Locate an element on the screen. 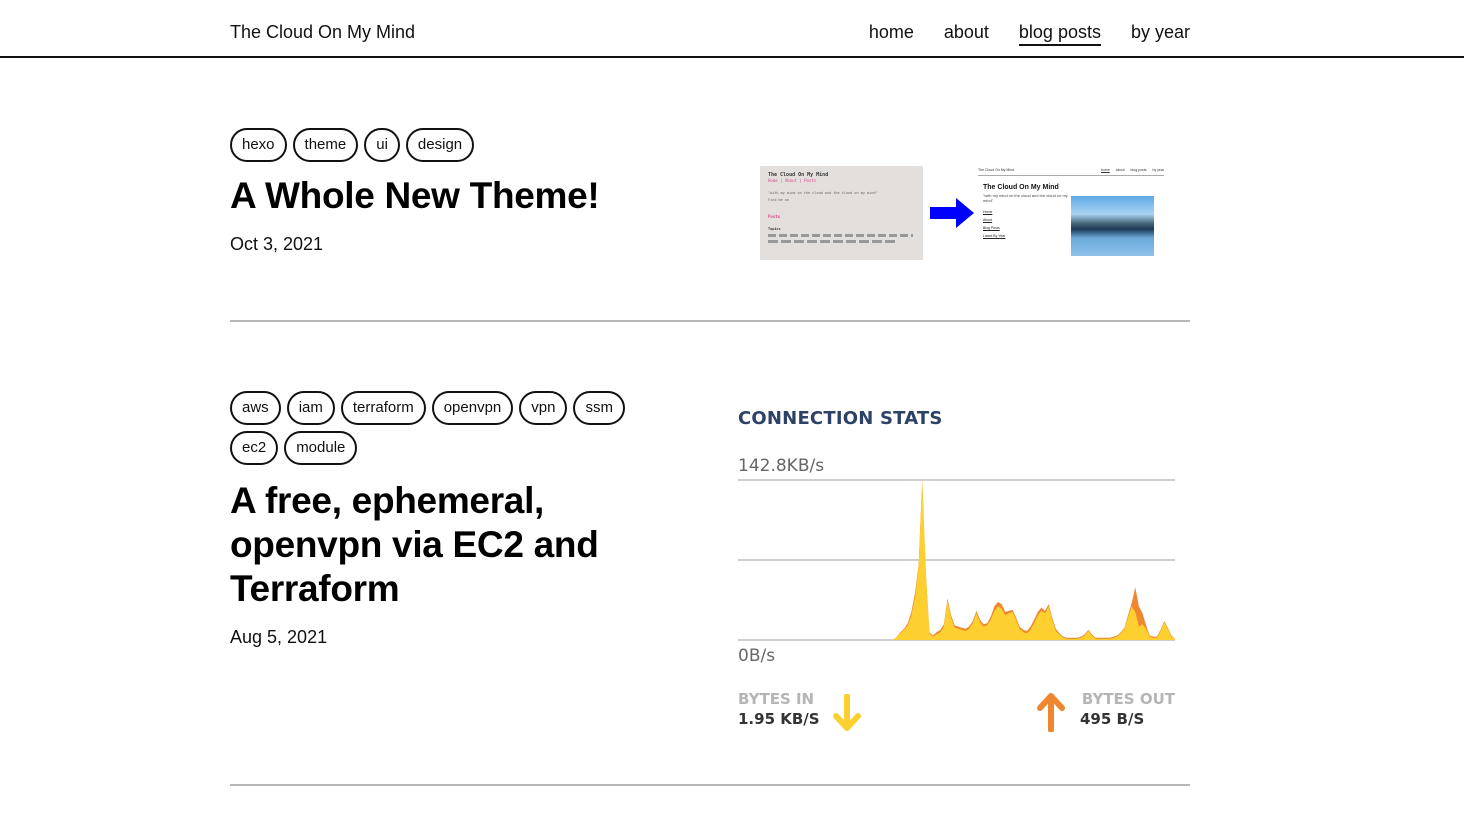 The width and height of the screenshot is (1464, 834). tag-aws: aws is located at coordinates (255, 408).